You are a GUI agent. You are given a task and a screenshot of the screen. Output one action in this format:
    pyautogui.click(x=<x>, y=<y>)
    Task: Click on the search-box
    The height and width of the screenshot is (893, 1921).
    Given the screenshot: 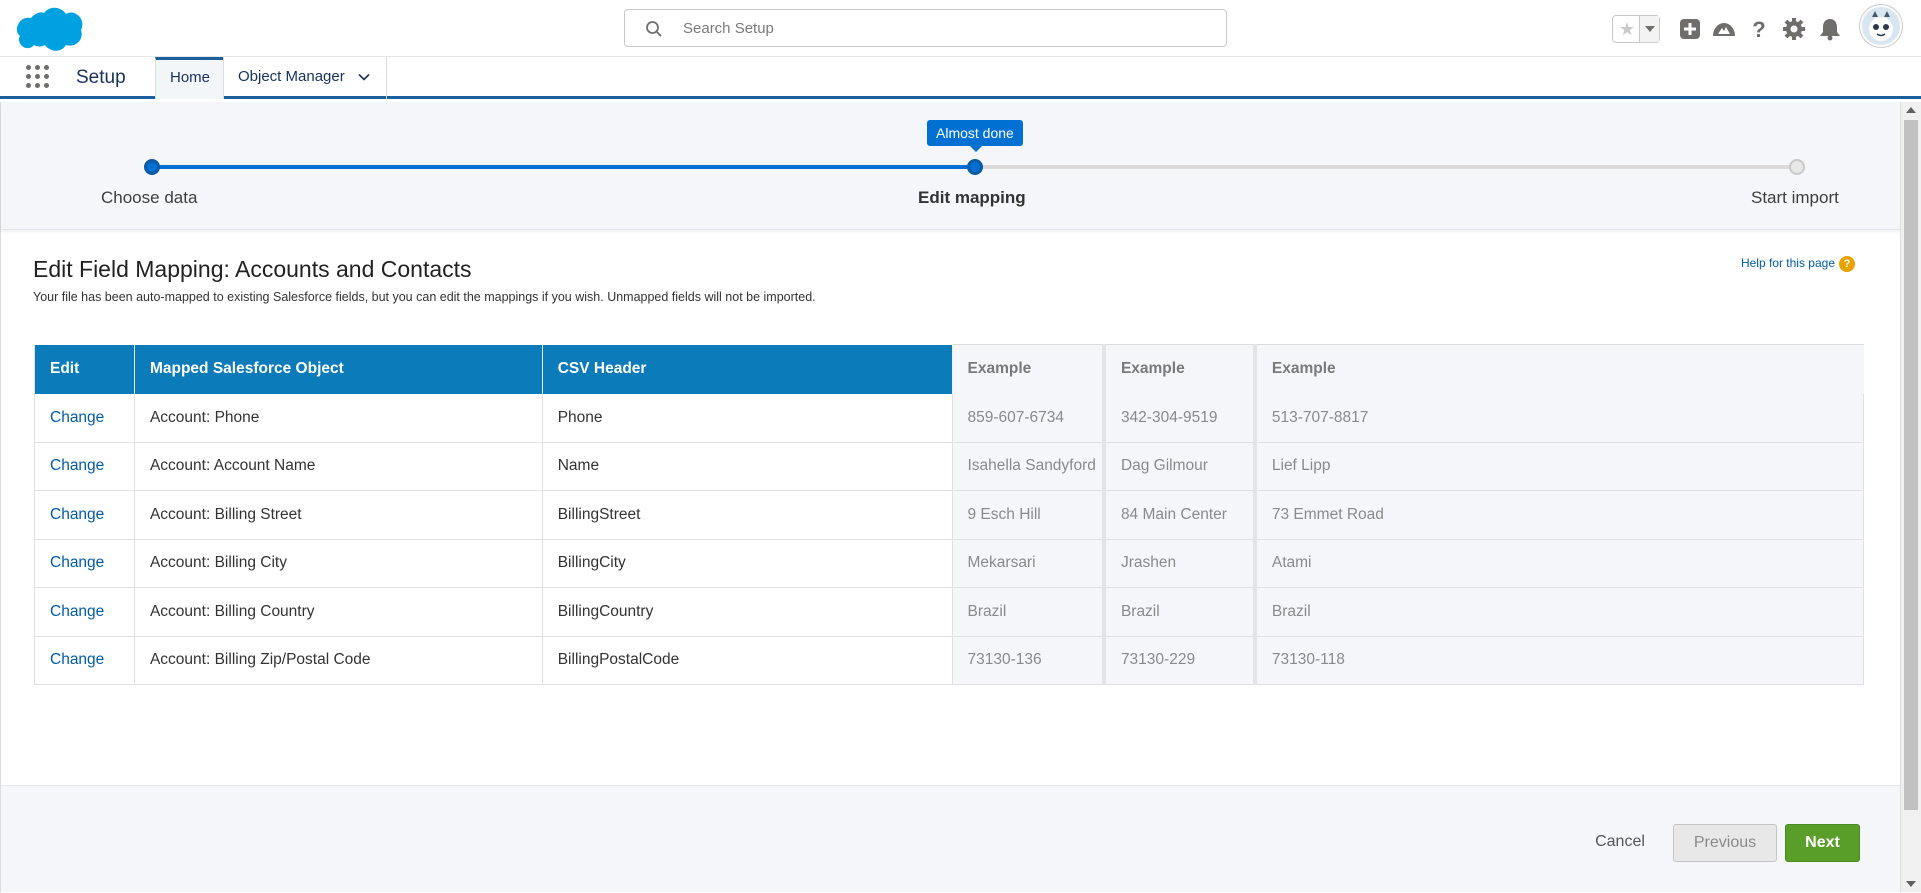 What is the action you would take?
    pyautogui.click(x=925, y=28)
    